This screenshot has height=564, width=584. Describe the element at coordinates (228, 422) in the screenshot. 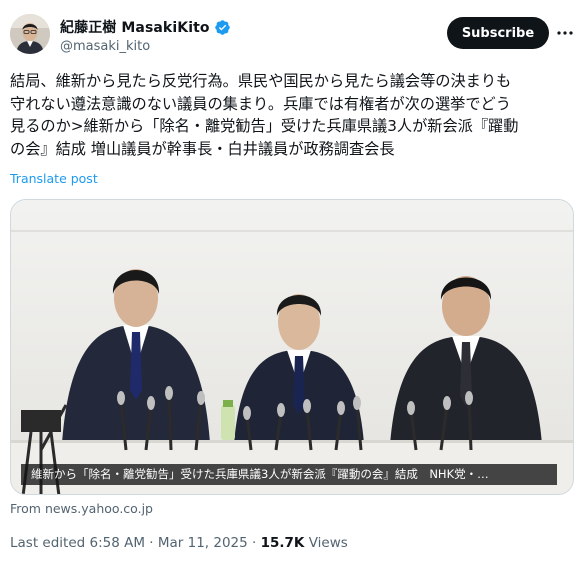

I see `water-bottle` at that location.